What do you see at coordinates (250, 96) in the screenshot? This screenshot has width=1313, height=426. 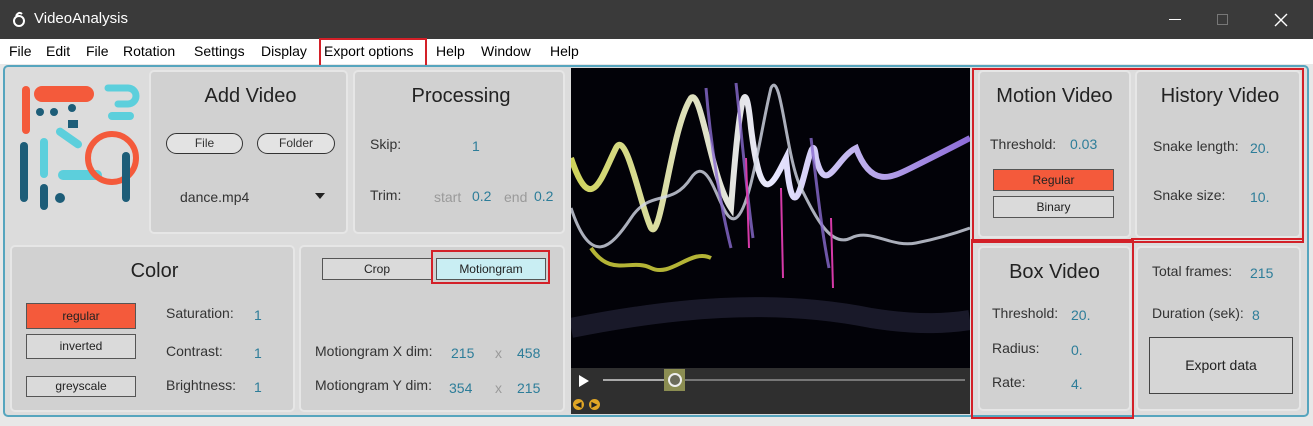 I see `add-video-title: Add Video` at bounding box center [250, 96].